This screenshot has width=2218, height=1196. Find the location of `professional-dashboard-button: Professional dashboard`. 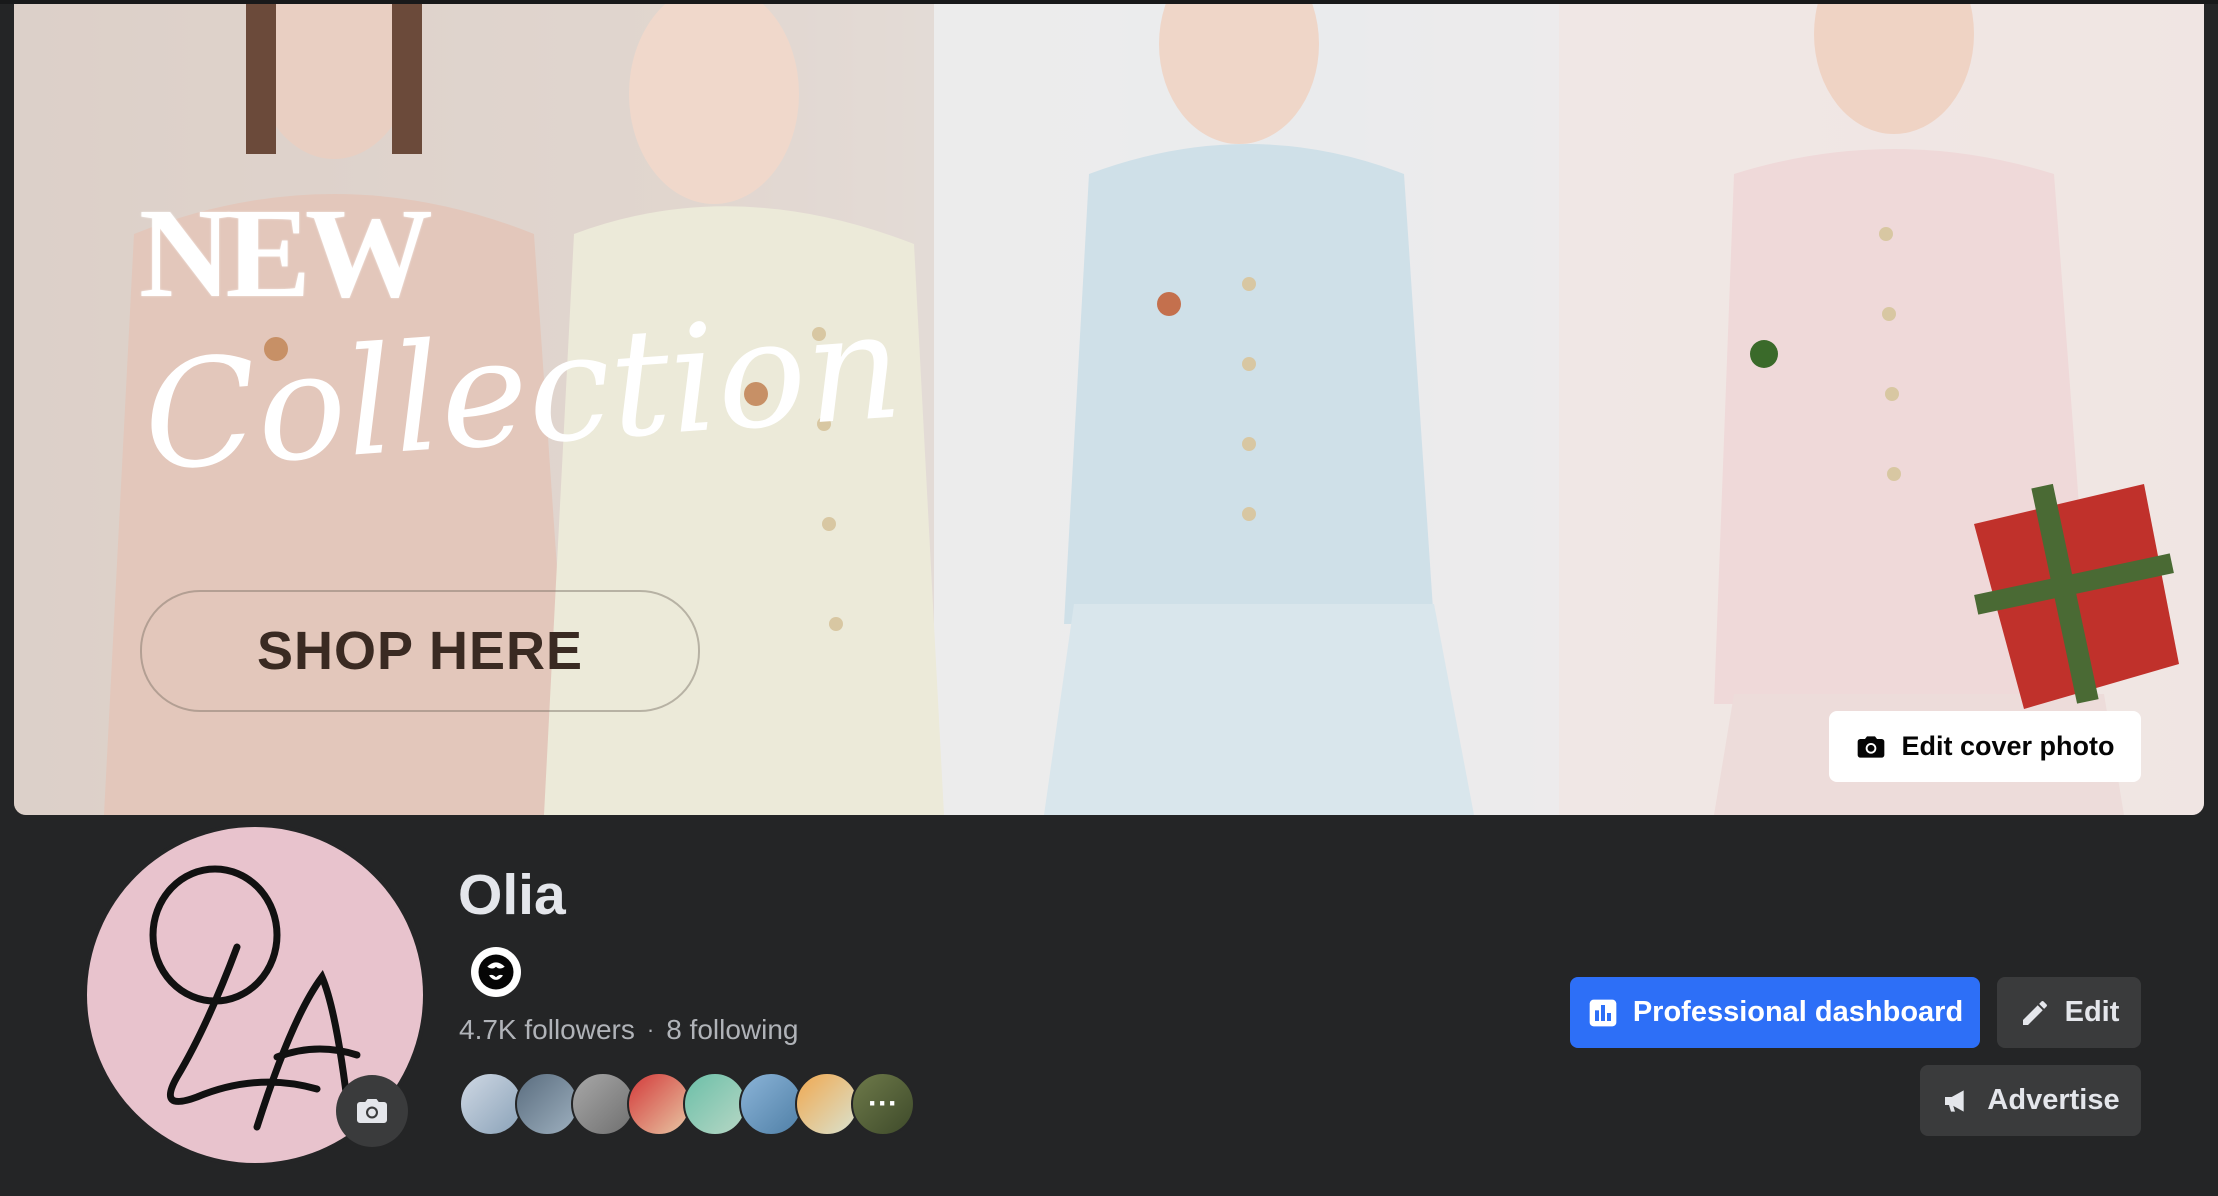

professional-dashboard-button: Professional dashboard is located at coordinates (1775, 1012).